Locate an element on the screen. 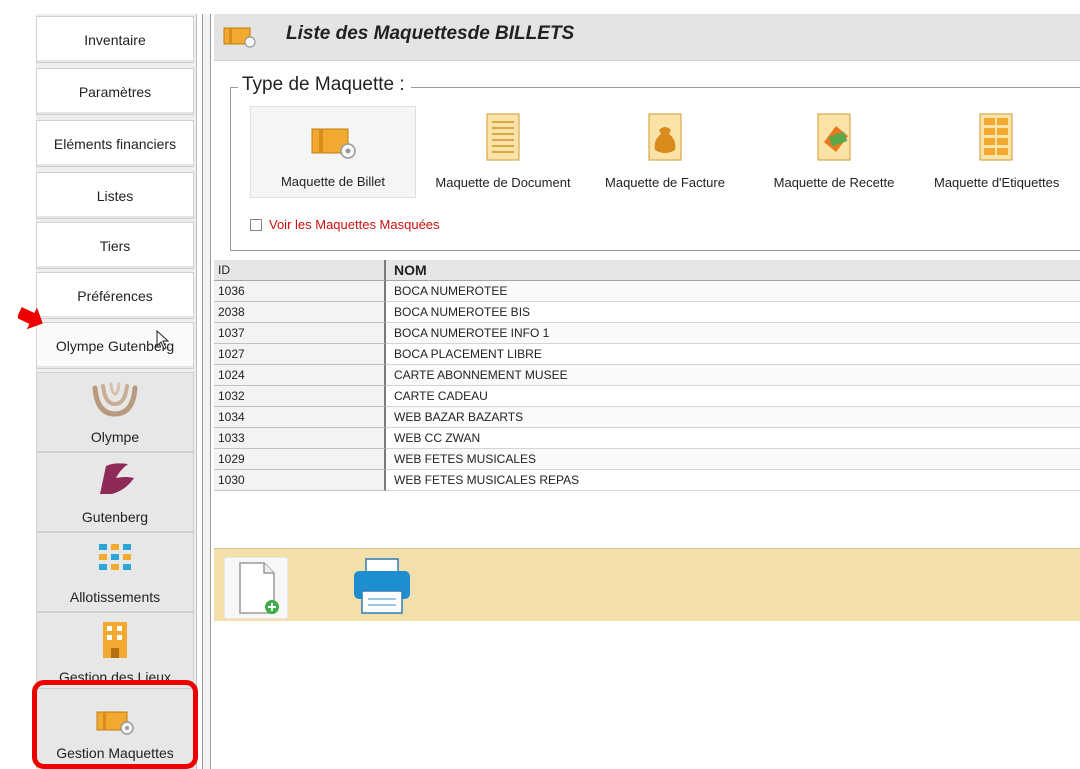 This screenshot has height=769, width=1080. cell-nom: BOCA NUMEROTEE is located at coordinates (733, 291).